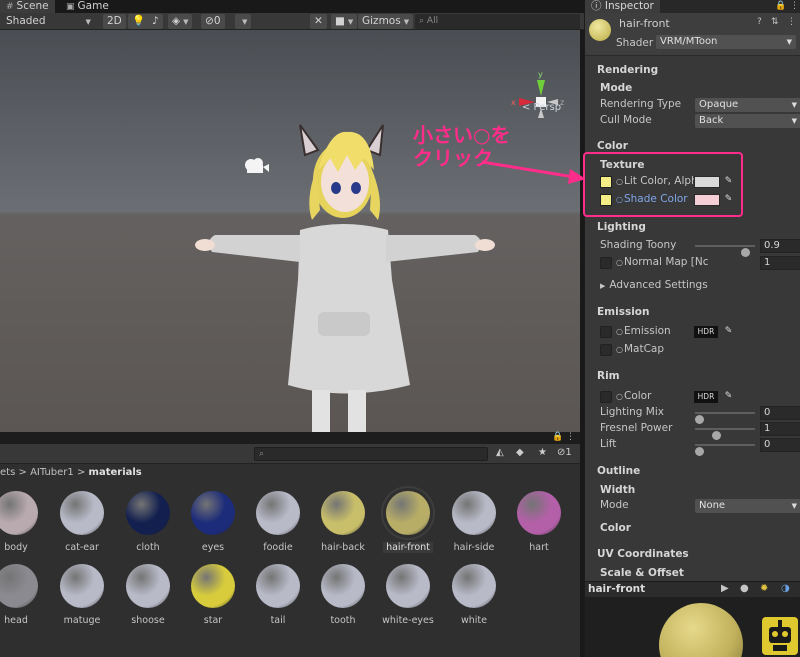 The image size is (800, 657). What do you see at coordinates (497, 21) in the screenshot?
I see `scene-search-input: ⌕ All` at bounding box center [497, 21].